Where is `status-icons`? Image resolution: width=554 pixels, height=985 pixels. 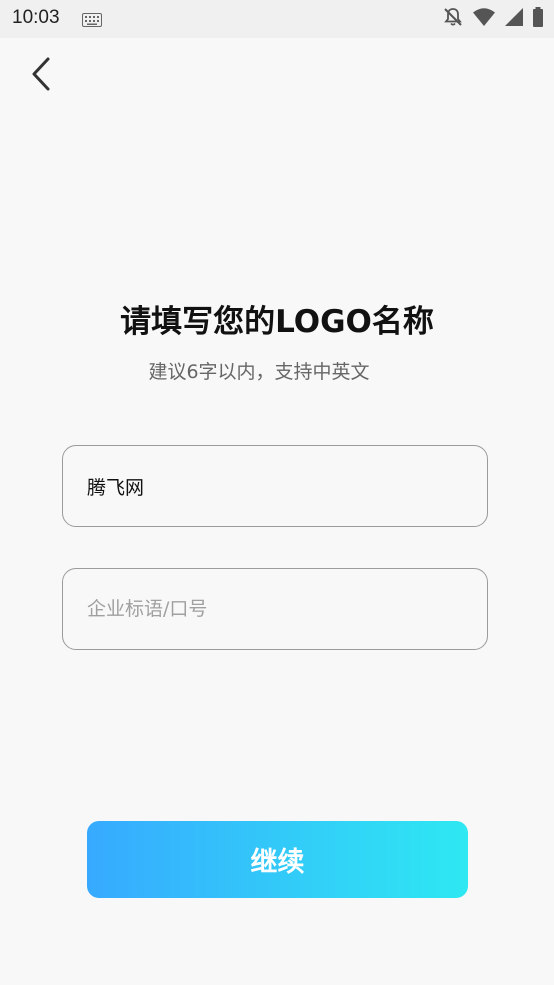
status-icons is located at coordinates (493, 19).